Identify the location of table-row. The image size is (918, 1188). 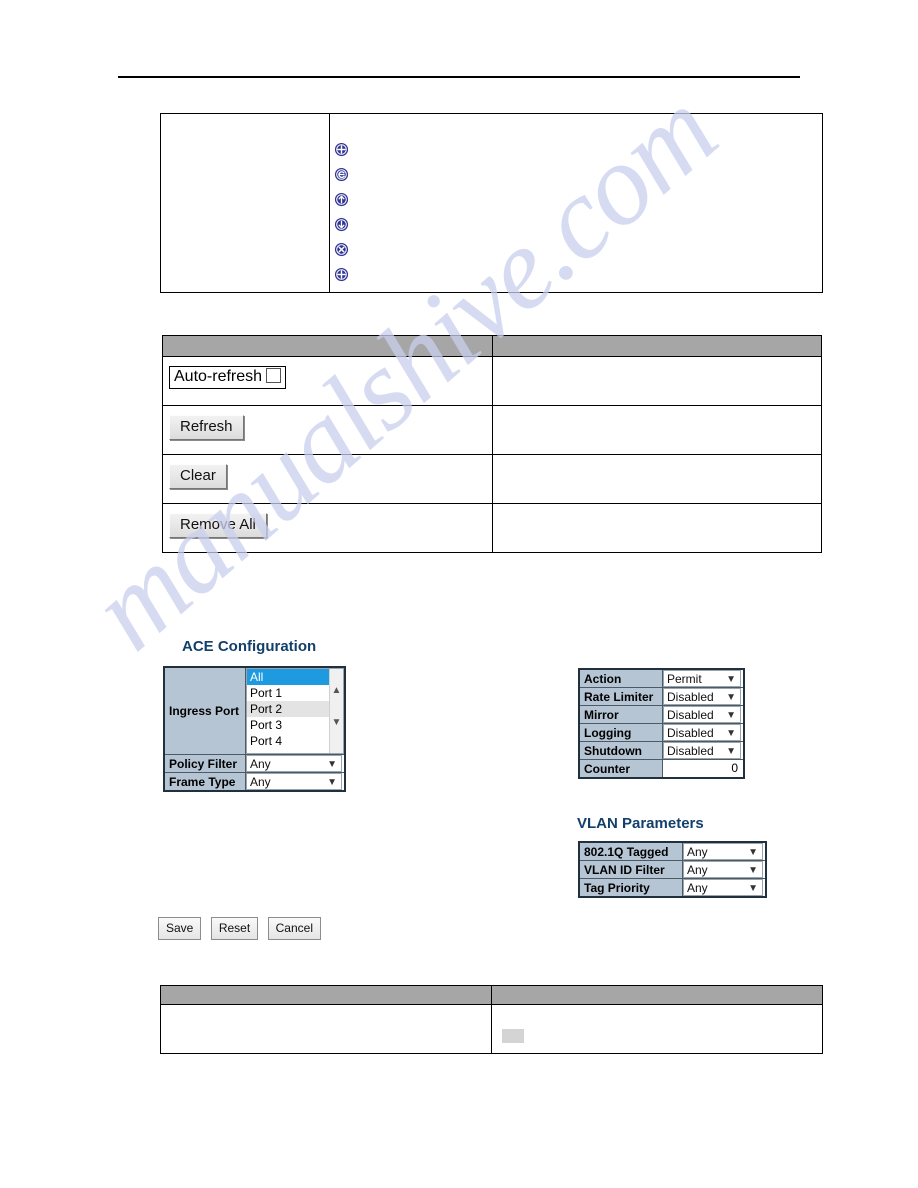
(491, 1029).